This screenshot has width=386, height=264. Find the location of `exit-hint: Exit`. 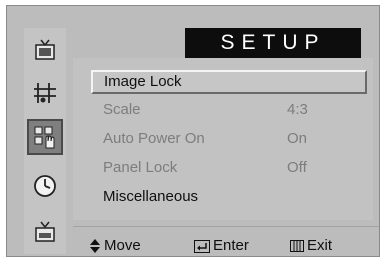

exit-hint: Exit is located at coordinates (311, 246).